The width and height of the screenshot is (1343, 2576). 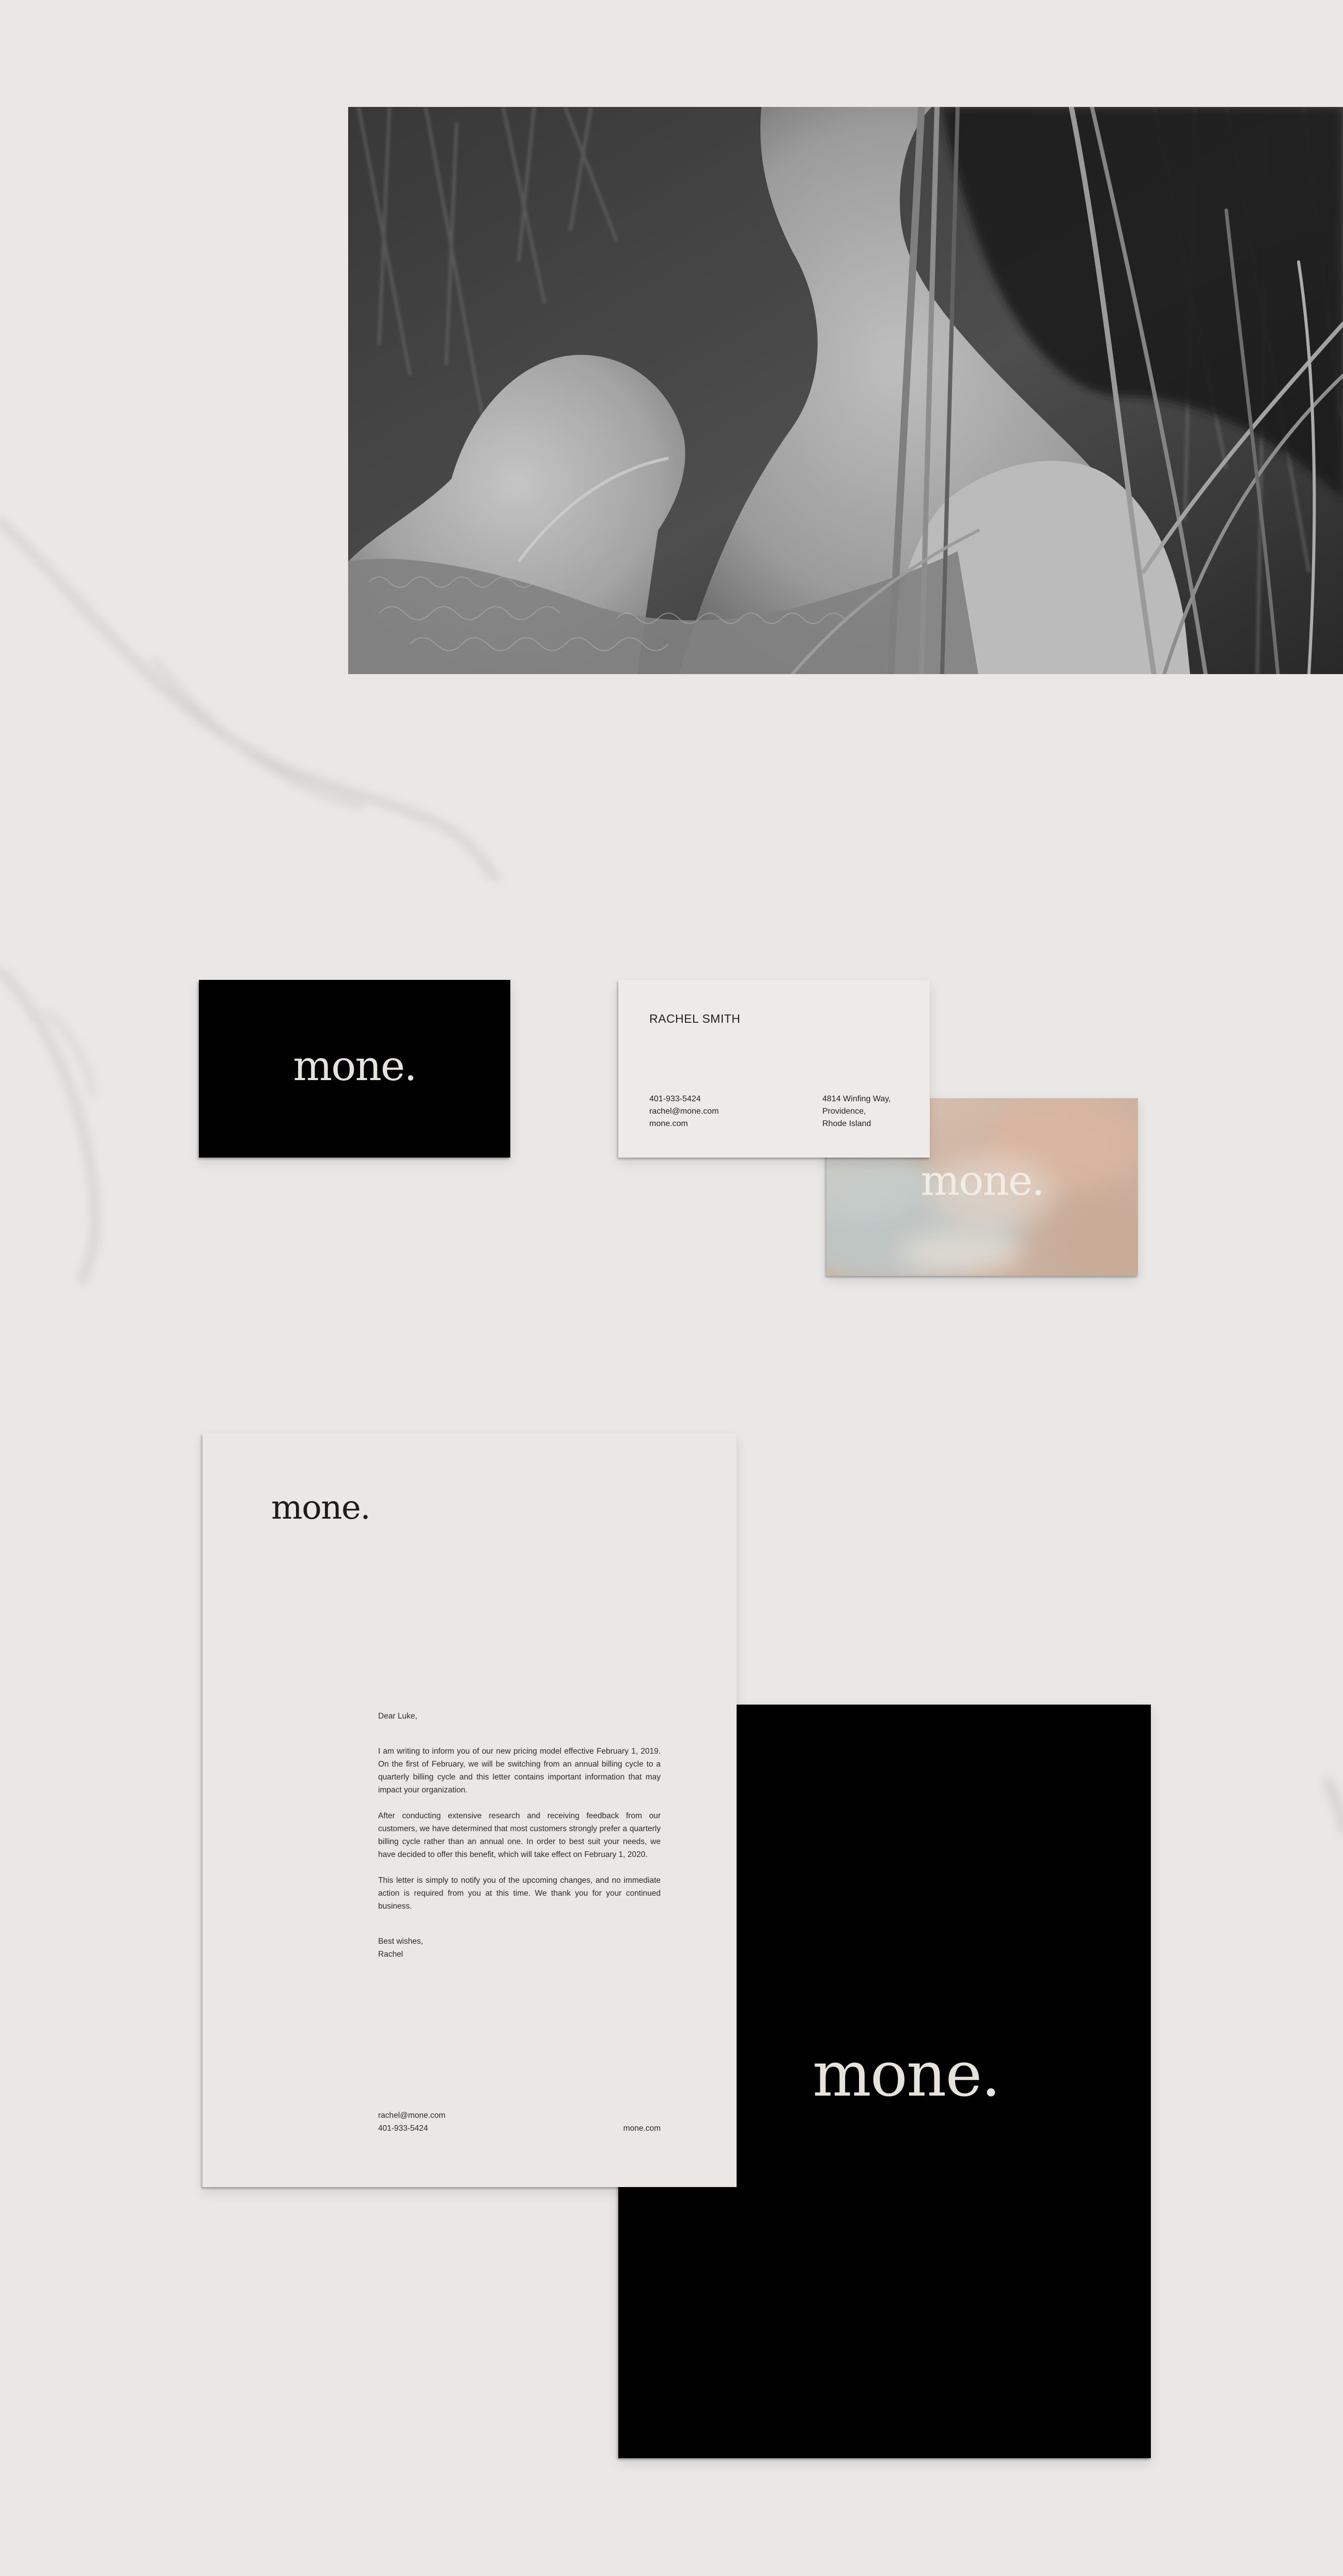 What do you see at coordinates (397, 1717) in the screenshot?
I see `letter-greeting: Dear Luke,` at bounding box center [397, 1717].